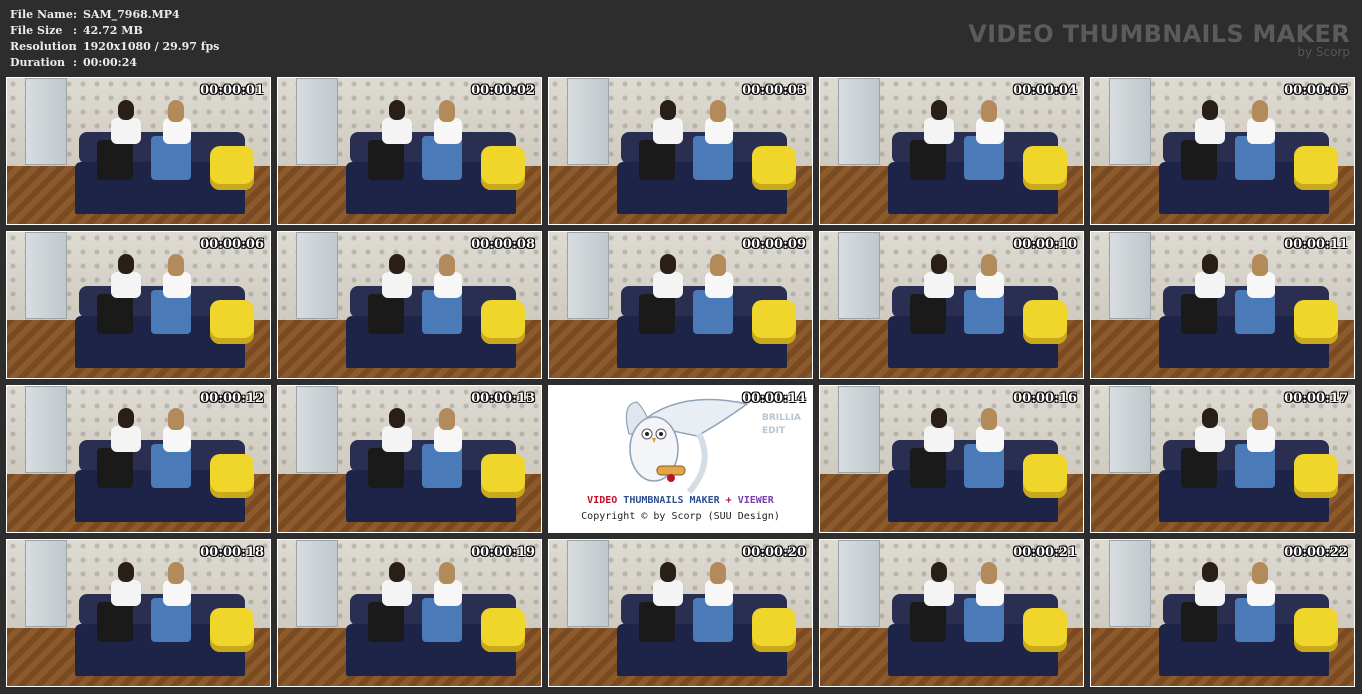 Image resolution: width=1362 pixels, height=694 pixels. I want to click on thumbnail: 00:00:04, so click(951, 151).